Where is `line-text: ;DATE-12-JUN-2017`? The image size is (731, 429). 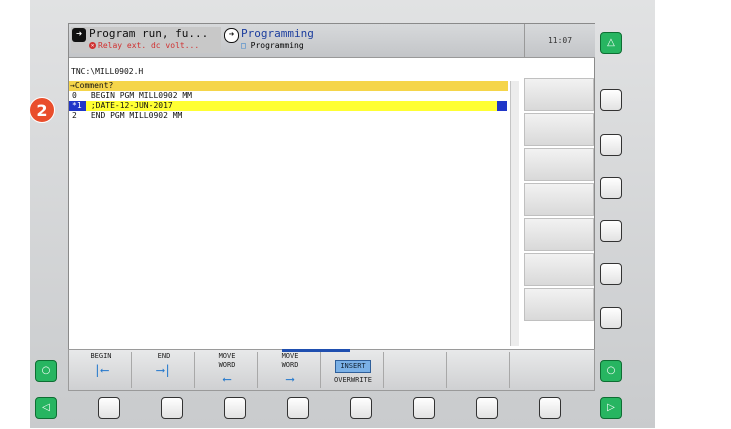
line-text: ;DATE-12-JUN-2017 is located at coordinates (131, 105).